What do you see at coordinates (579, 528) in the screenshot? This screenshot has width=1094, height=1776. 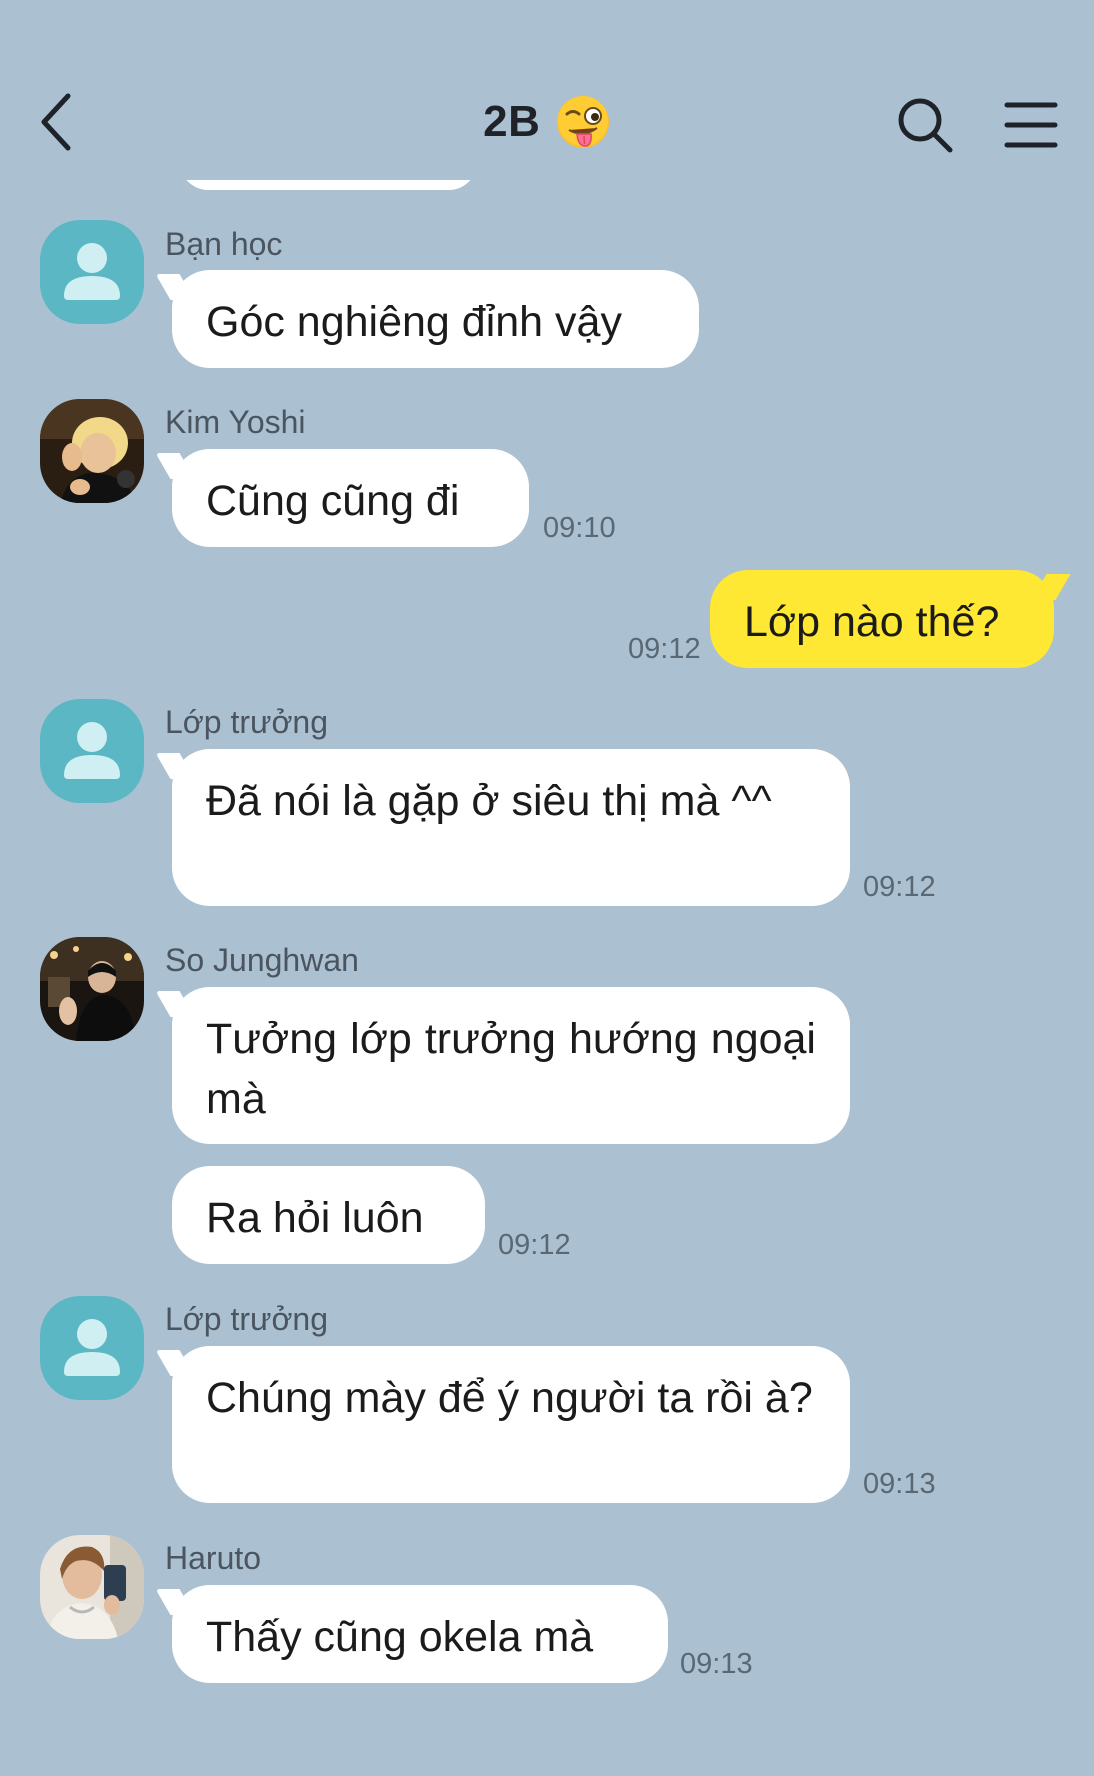 I see `message-time: 09:10` at bounding box center [579, 528].